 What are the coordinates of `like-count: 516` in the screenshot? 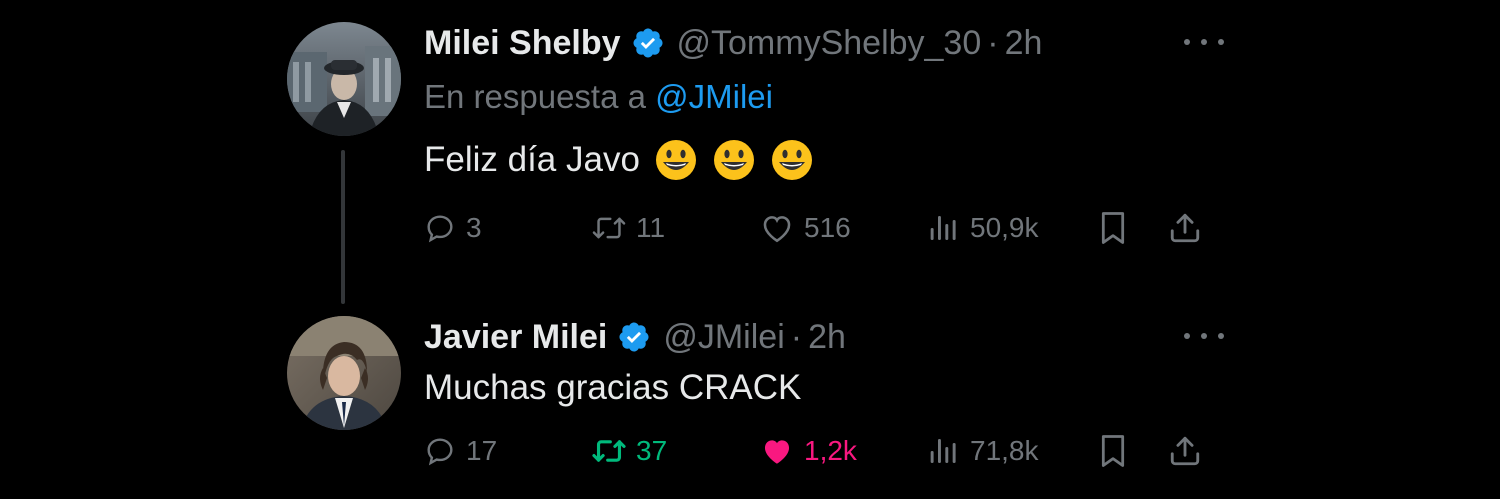 It's located at (827, 227).